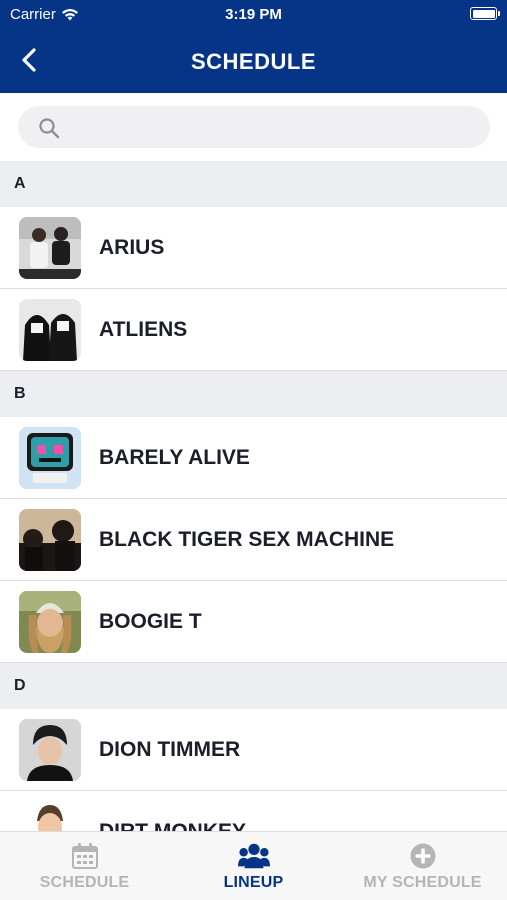 This screenshot has width=507, height=900. I want to click on page-title: SCHEDULE, so click(253, 61).